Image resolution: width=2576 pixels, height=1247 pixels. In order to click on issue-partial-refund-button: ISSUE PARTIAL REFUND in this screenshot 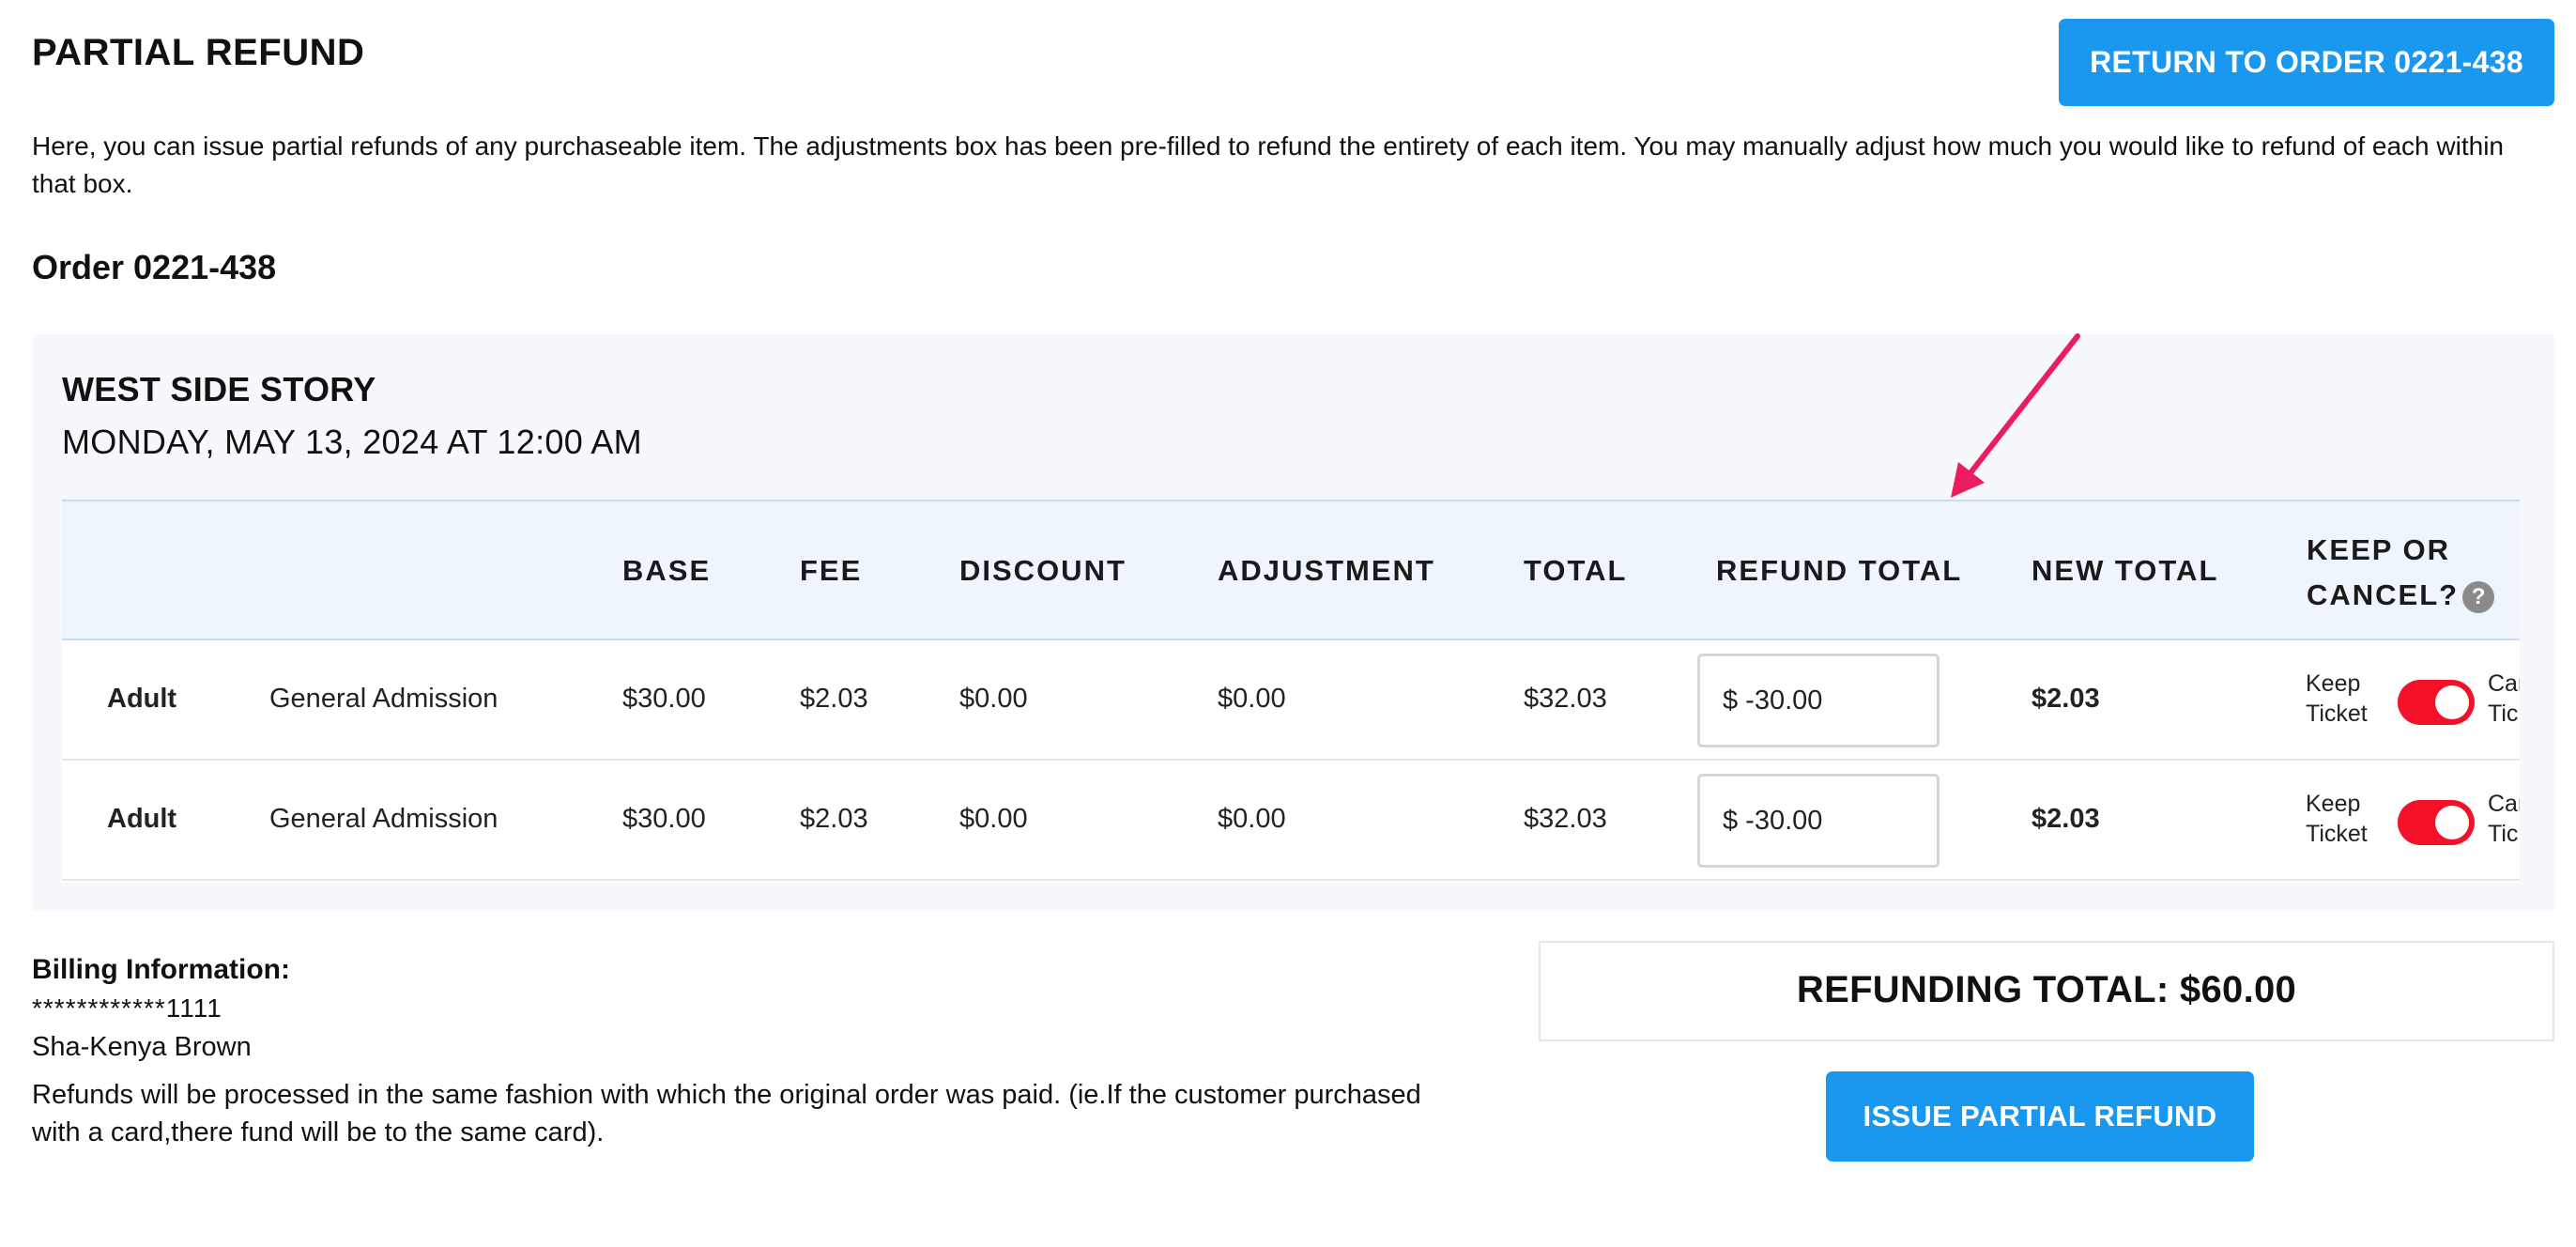, I will do `click(2040, 1116)`.